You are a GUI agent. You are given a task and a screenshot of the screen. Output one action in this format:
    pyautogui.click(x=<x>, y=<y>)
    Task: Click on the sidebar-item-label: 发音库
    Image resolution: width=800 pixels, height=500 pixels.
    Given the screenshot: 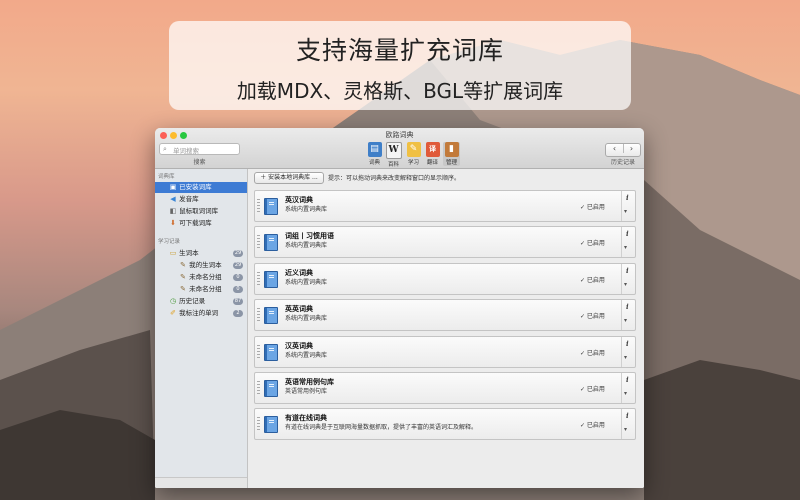 What is the action you would take?
    pyautogui.click(x=189, y=199)
    